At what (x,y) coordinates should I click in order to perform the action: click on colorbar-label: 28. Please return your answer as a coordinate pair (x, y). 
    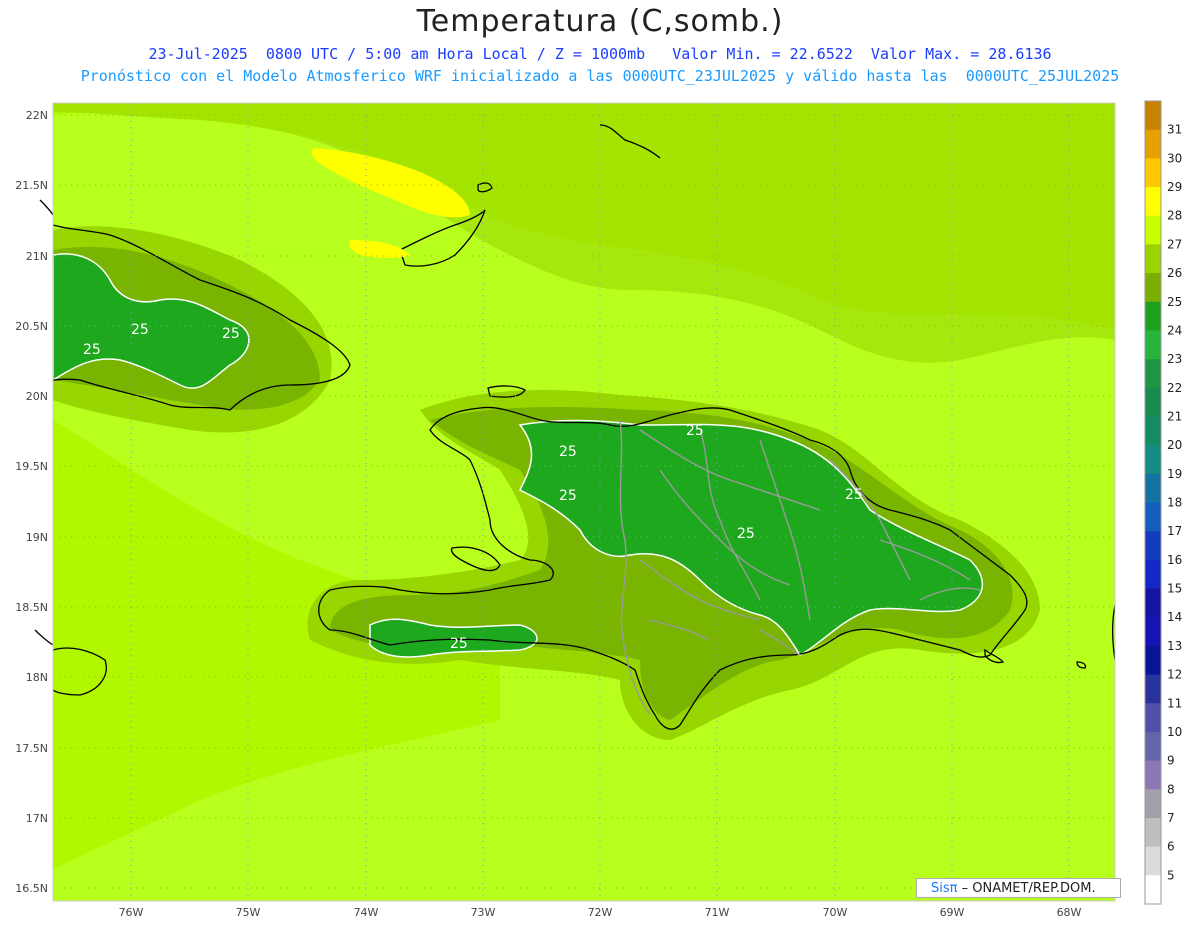
    Looking at the image, I should click on (1174, 216).